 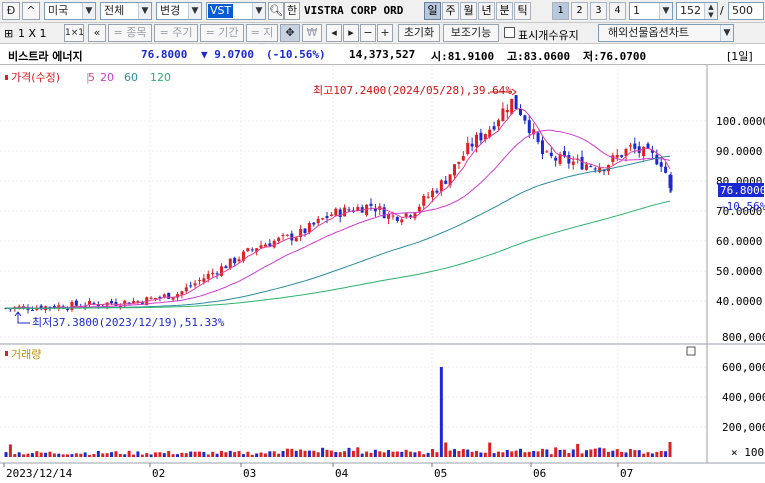 I want to click on ticker-input: VST ▼, so click(x=236, y=11).